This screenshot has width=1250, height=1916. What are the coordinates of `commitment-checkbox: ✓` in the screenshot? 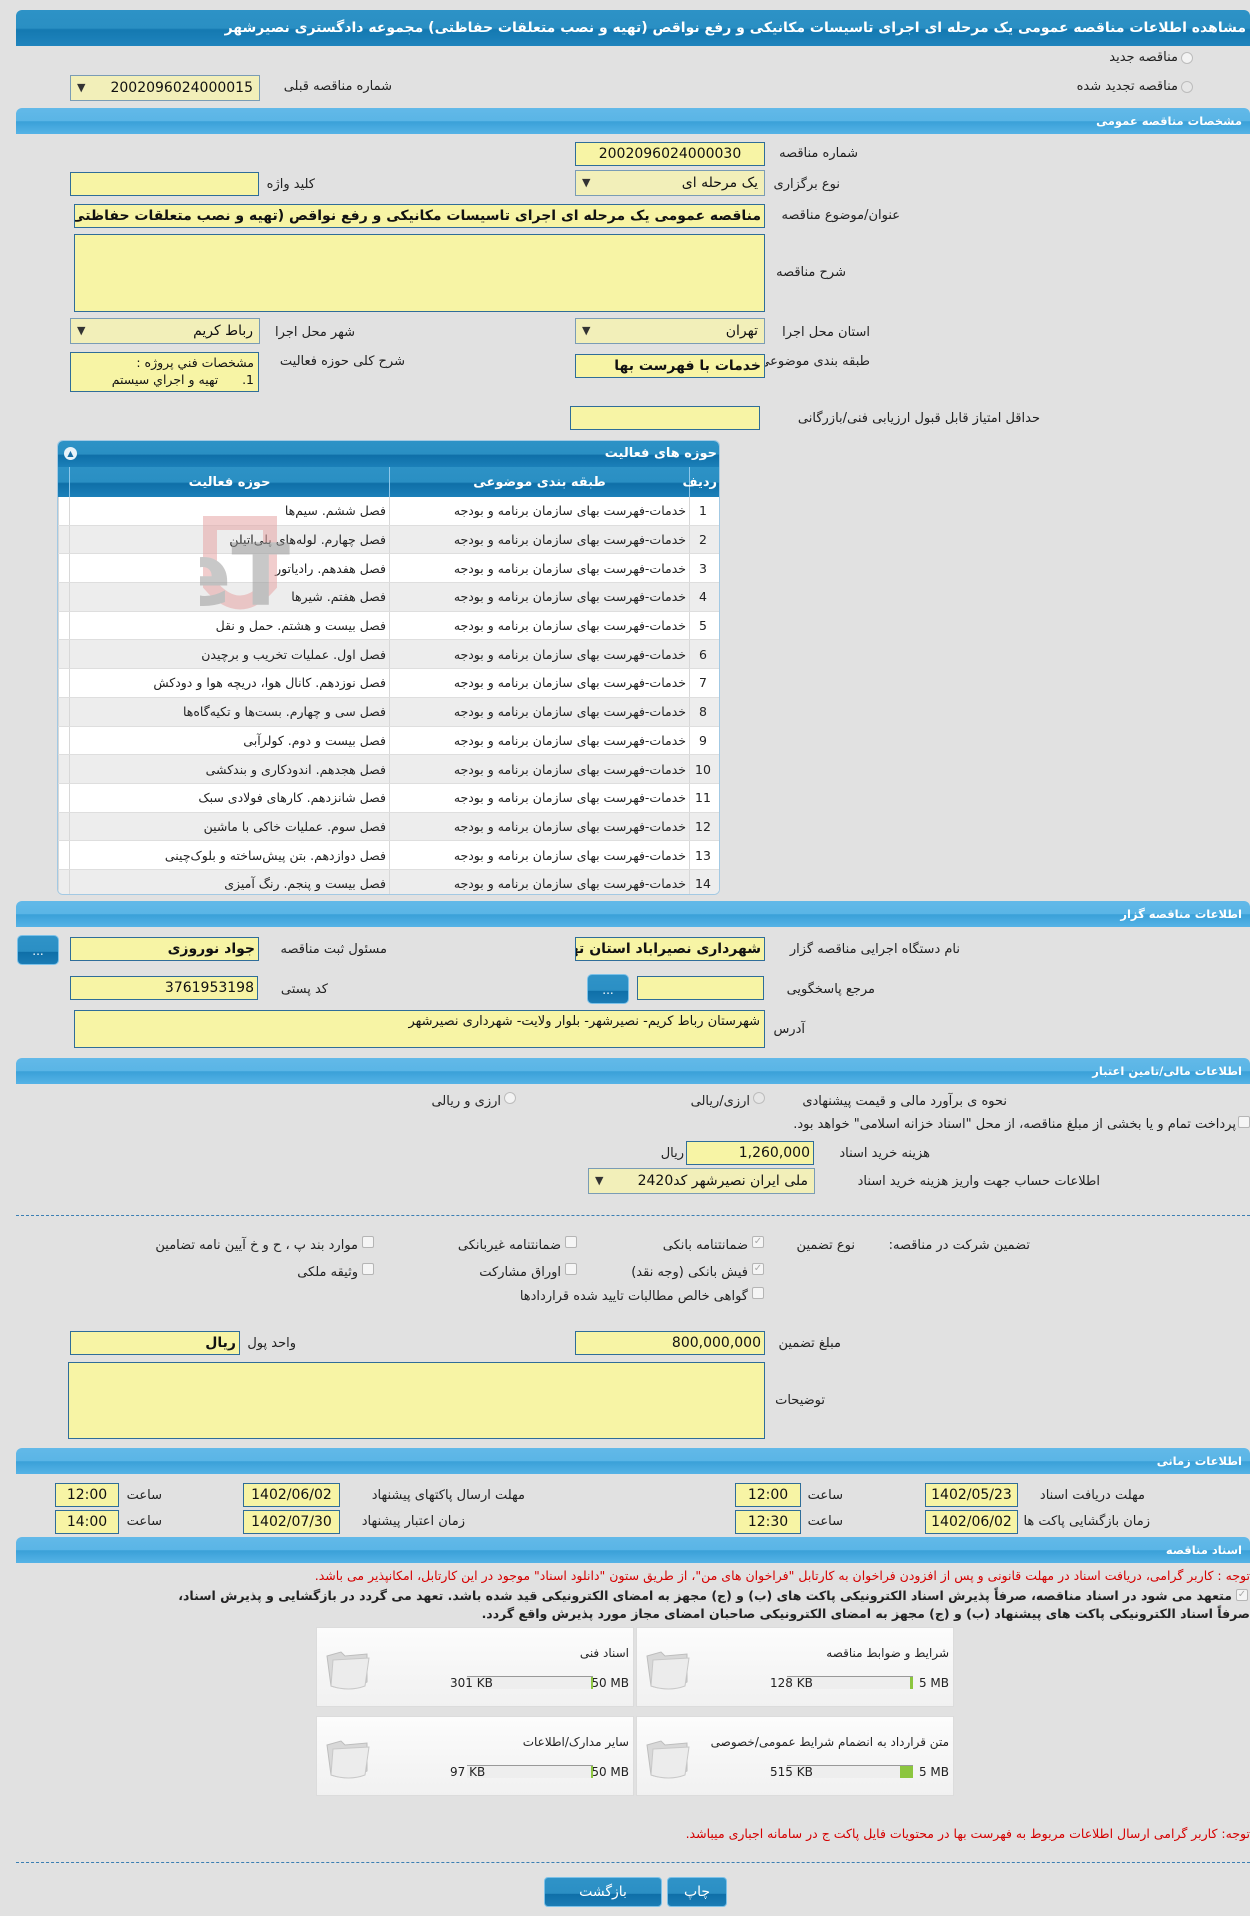 It's located at (1242, 1595).